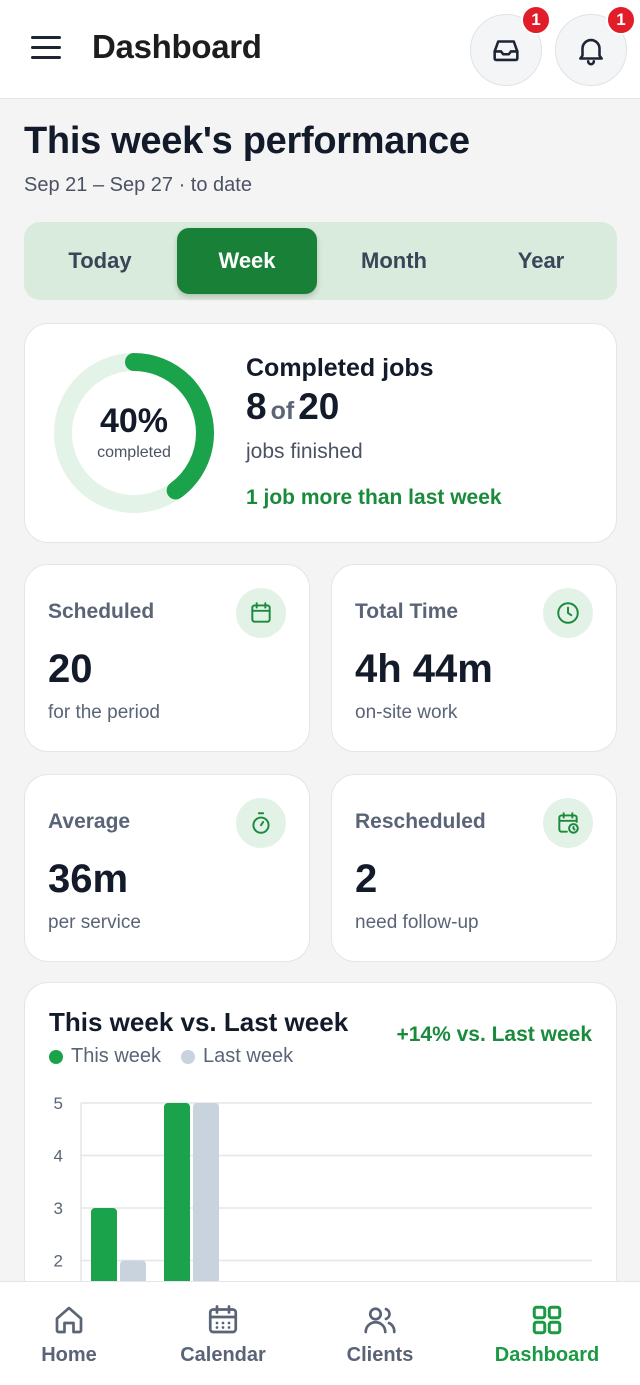 The image size is (640, 1385). I want to click on home-icon, so click(69, 1320).